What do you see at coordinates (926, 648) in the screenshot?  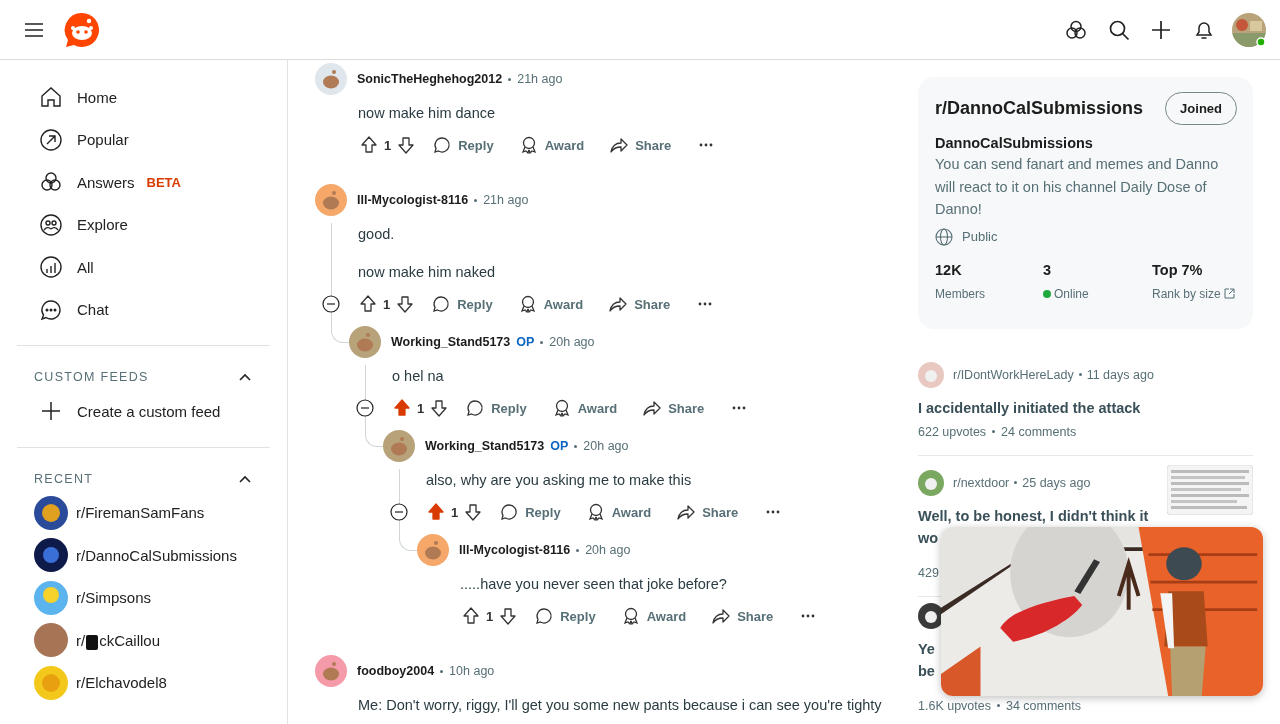 I see `post-title: Ye` at bounding box center [926, 648].